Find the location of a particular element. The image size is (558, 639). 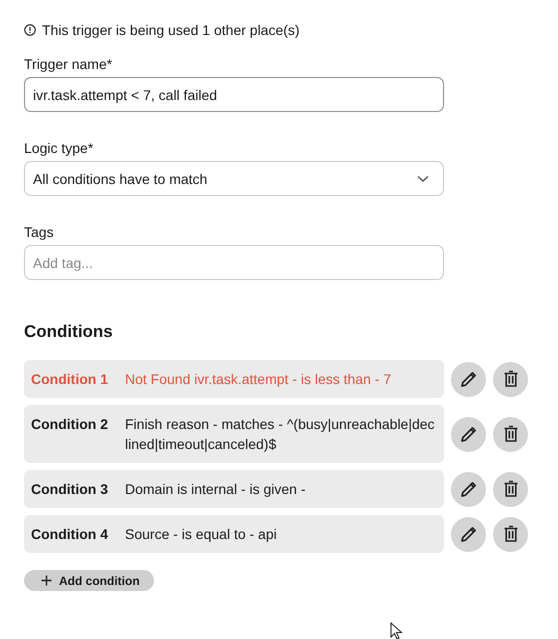

input-field: ivr.task.attempt < 7, call failed is located at coordinates (234, 94).